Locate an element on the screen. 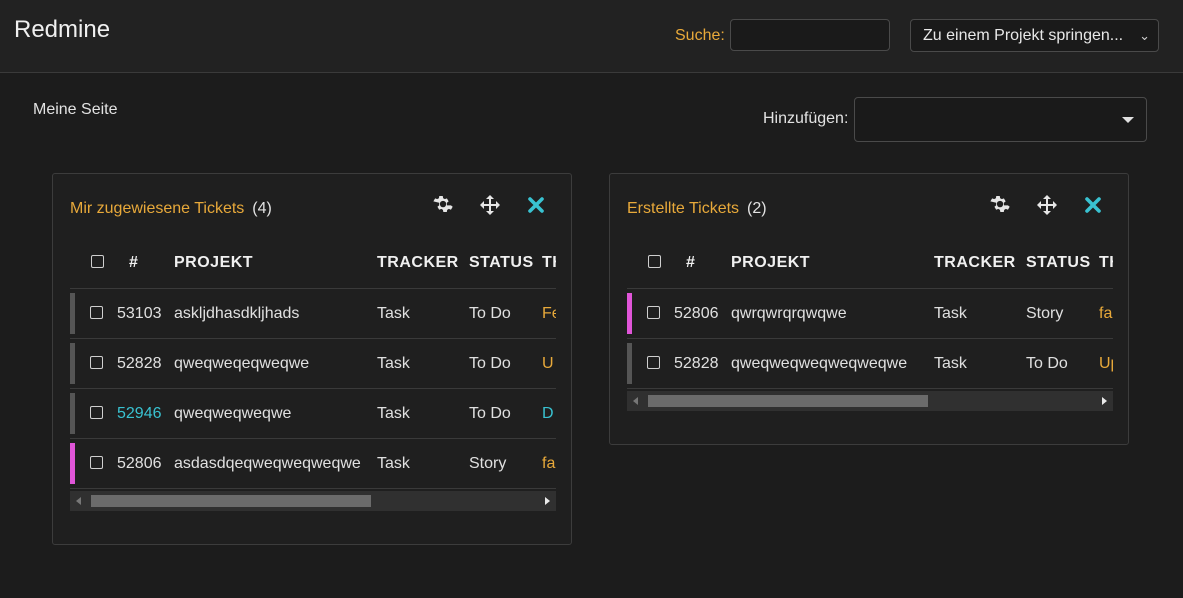  app-title: Redmine is located at coordinates (62, 30).